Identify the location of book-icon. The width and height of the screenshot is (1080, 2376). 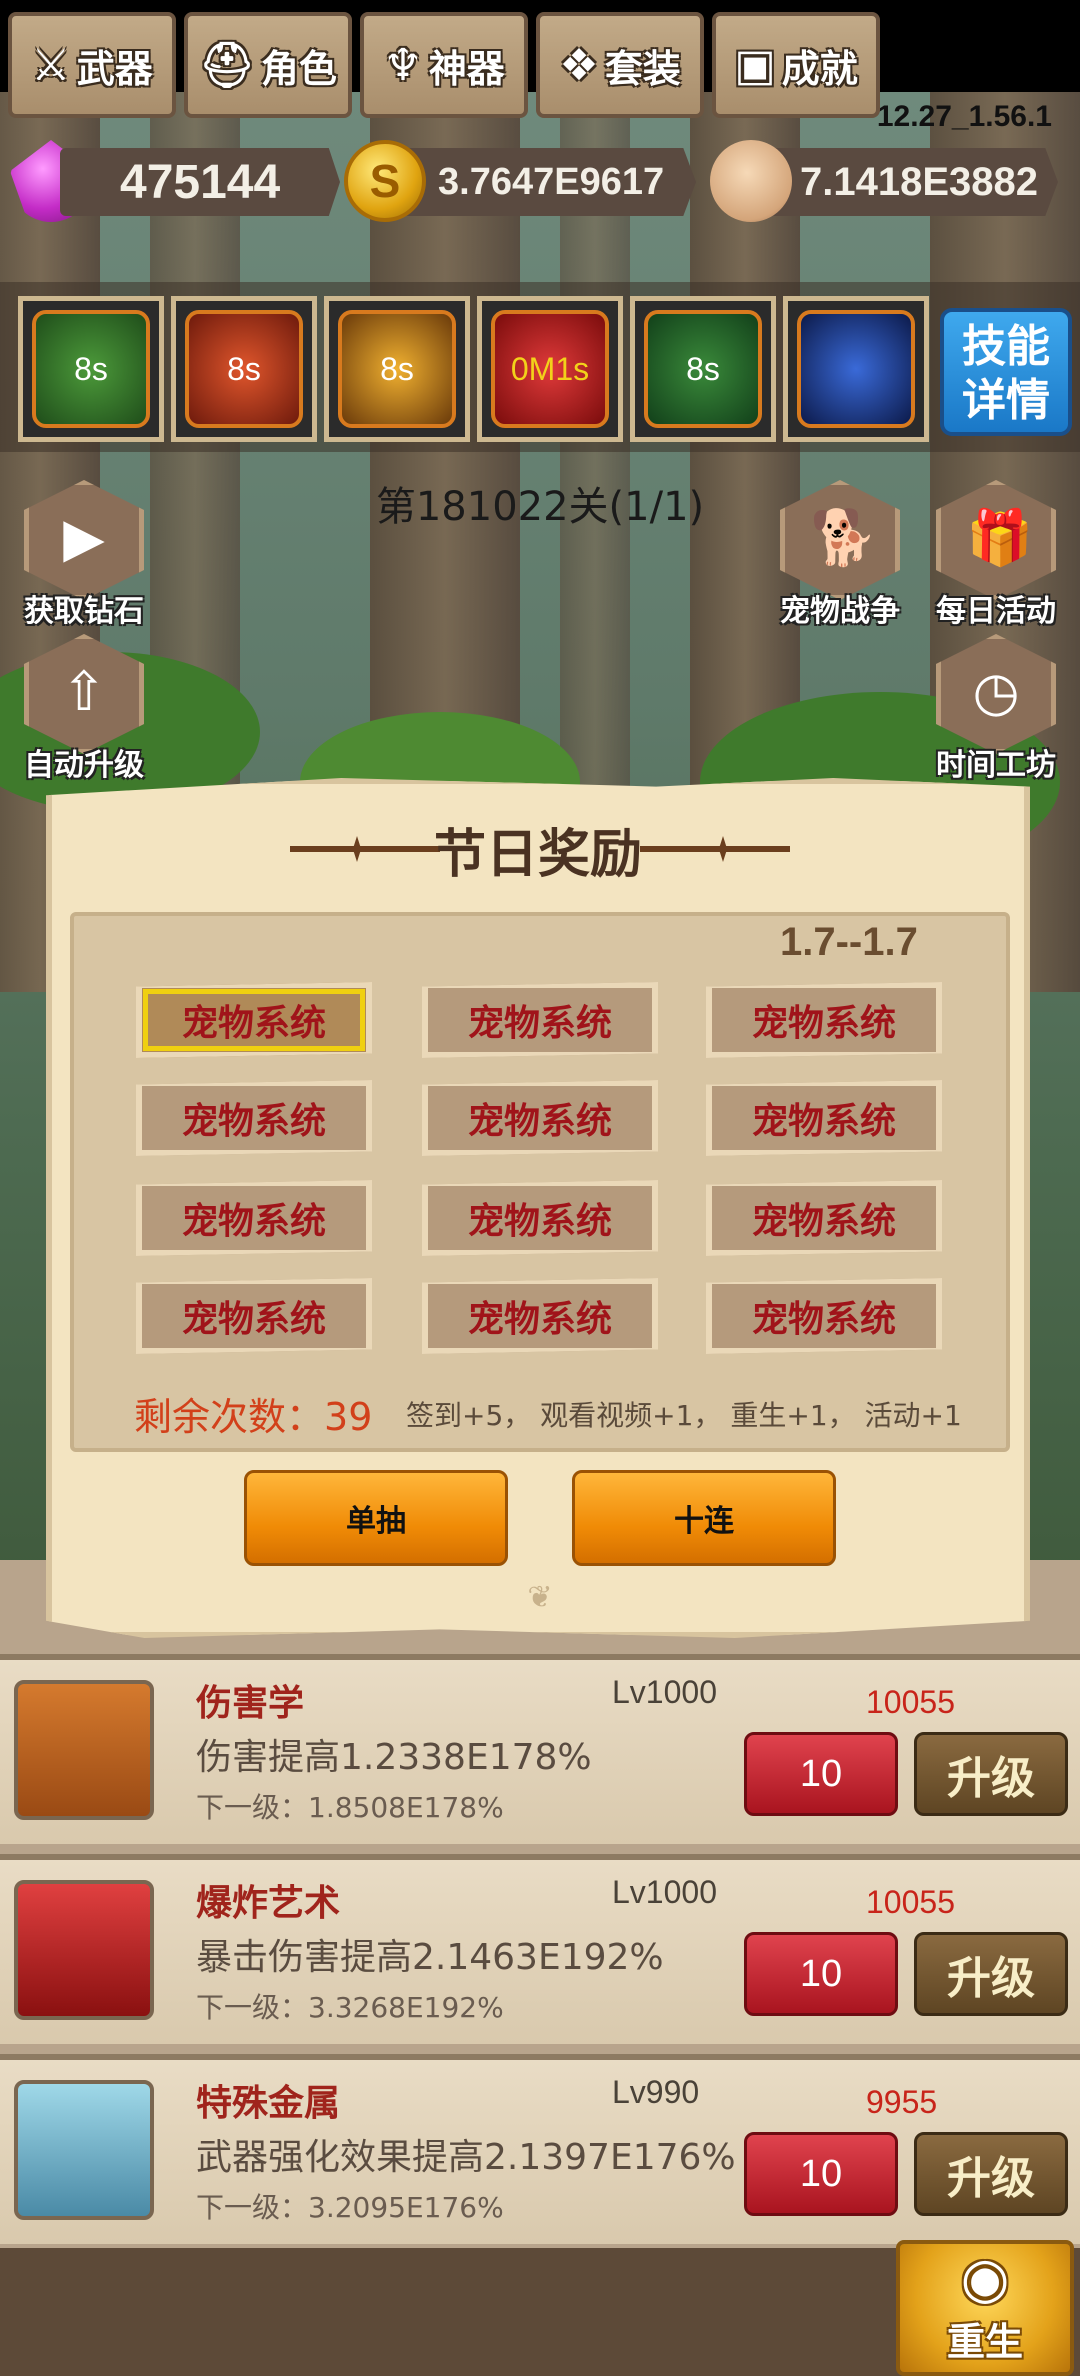
(84, 1750).